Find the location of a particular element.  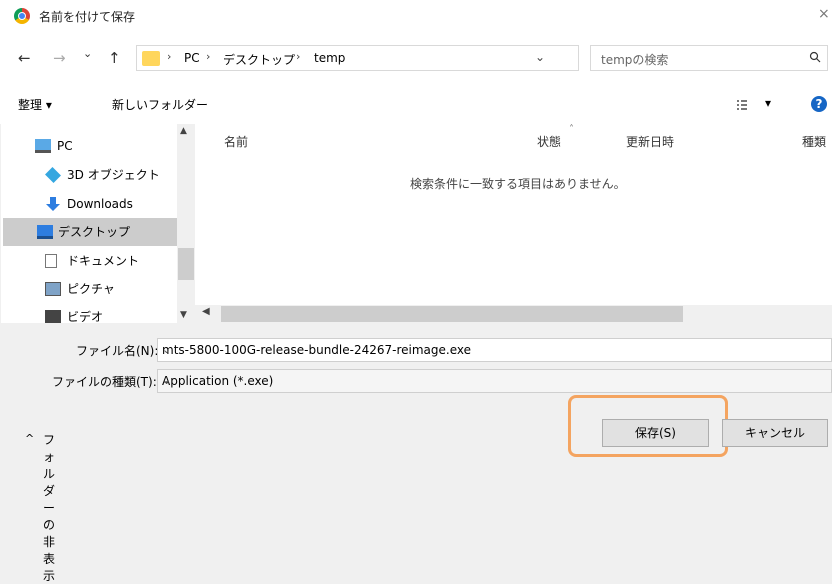

close-icon: × is located at coordinates (825, 14).